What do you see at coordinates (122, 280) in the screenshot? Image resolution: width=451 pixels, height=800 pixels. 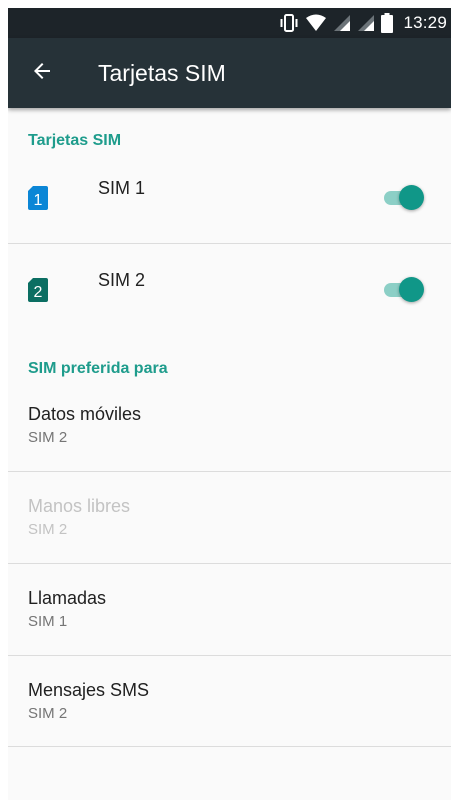 I see `sim-label: SIM 2` at bounding box center [122, 280].